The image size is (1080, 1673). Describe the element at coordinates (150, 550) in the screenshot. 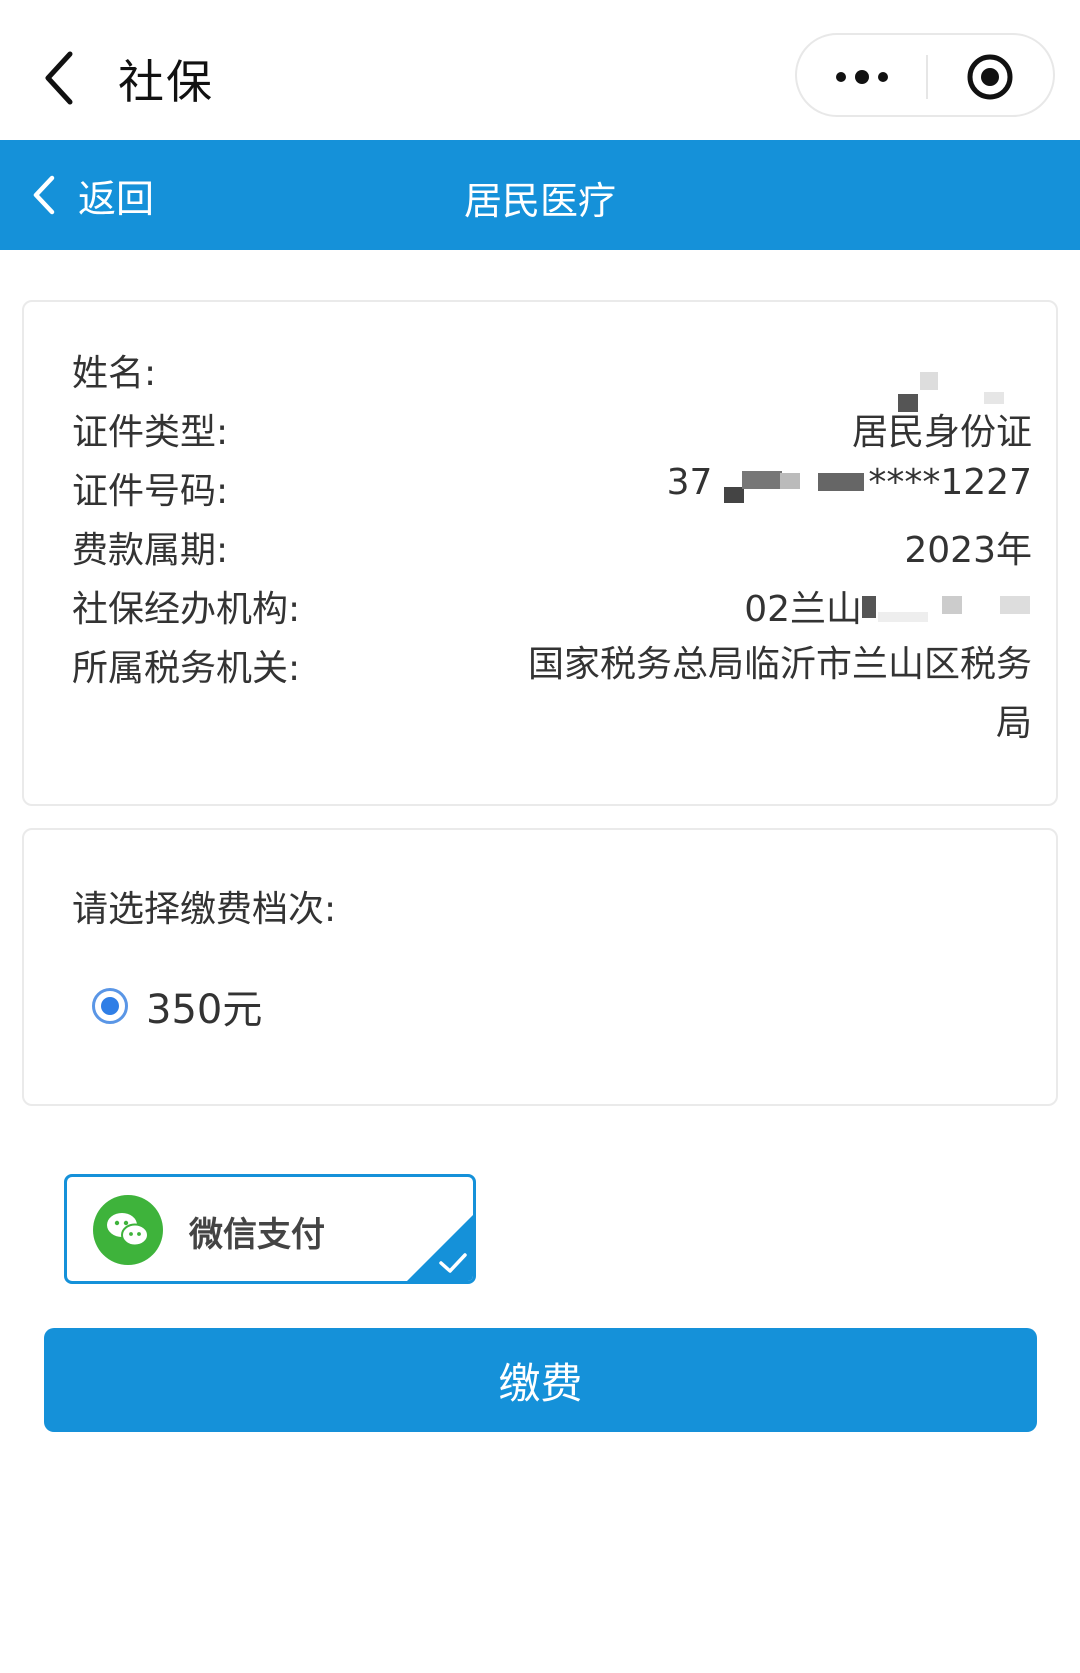

I see `period-label: 费款属期:` at that location.